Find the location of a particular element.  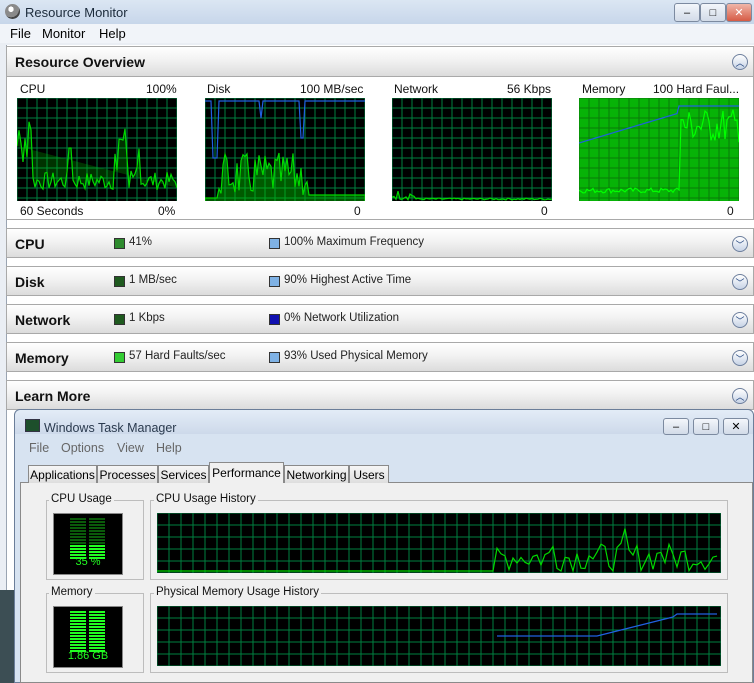

tm-menu-view: View is located at coordinates (130, 448).